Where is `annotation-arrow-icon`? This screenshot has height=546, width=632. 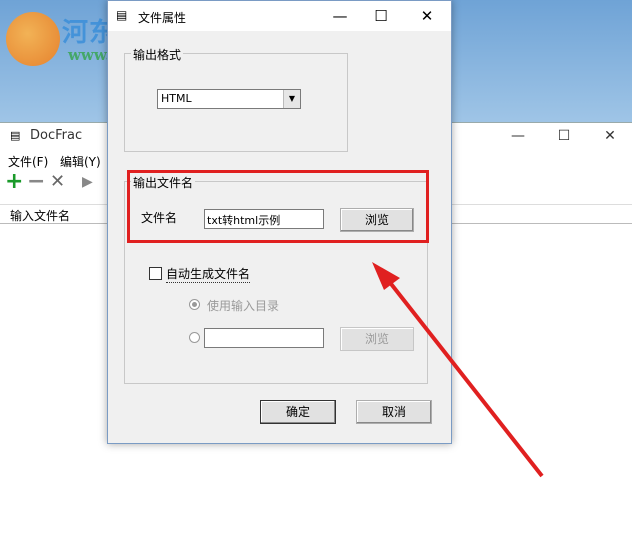
annotation-arrow-icon is located at coordinates (458, 370).